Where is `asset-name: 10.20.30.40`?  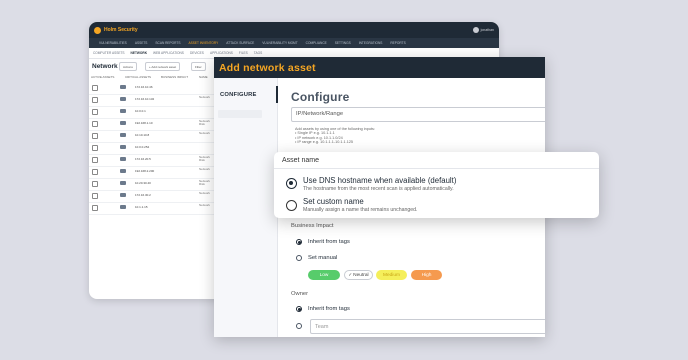
asset-name: 10.20.30.40 is located at coordinates (143, 183).